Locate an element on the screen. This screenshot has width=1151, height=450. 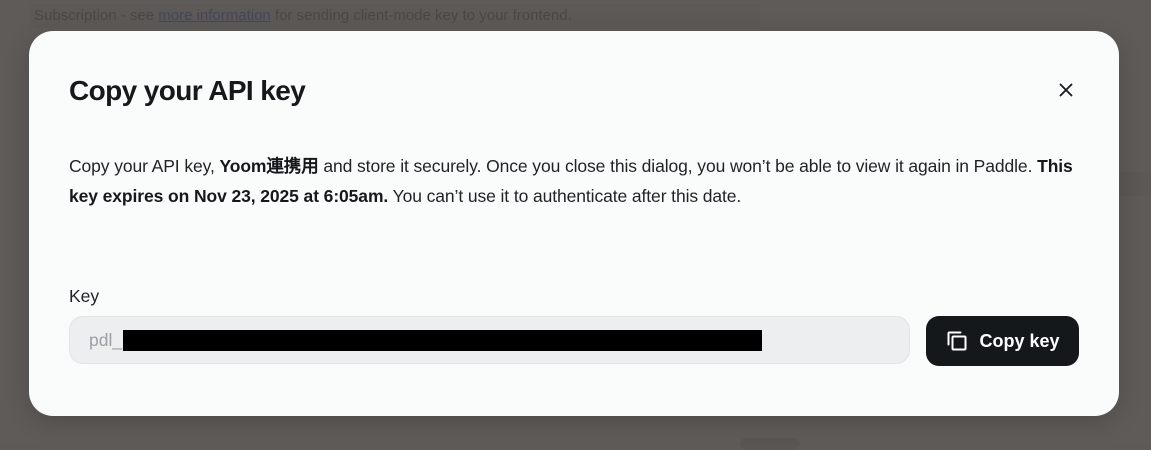
copy-key-button: Copy key is located at coordinates (1002, 341).